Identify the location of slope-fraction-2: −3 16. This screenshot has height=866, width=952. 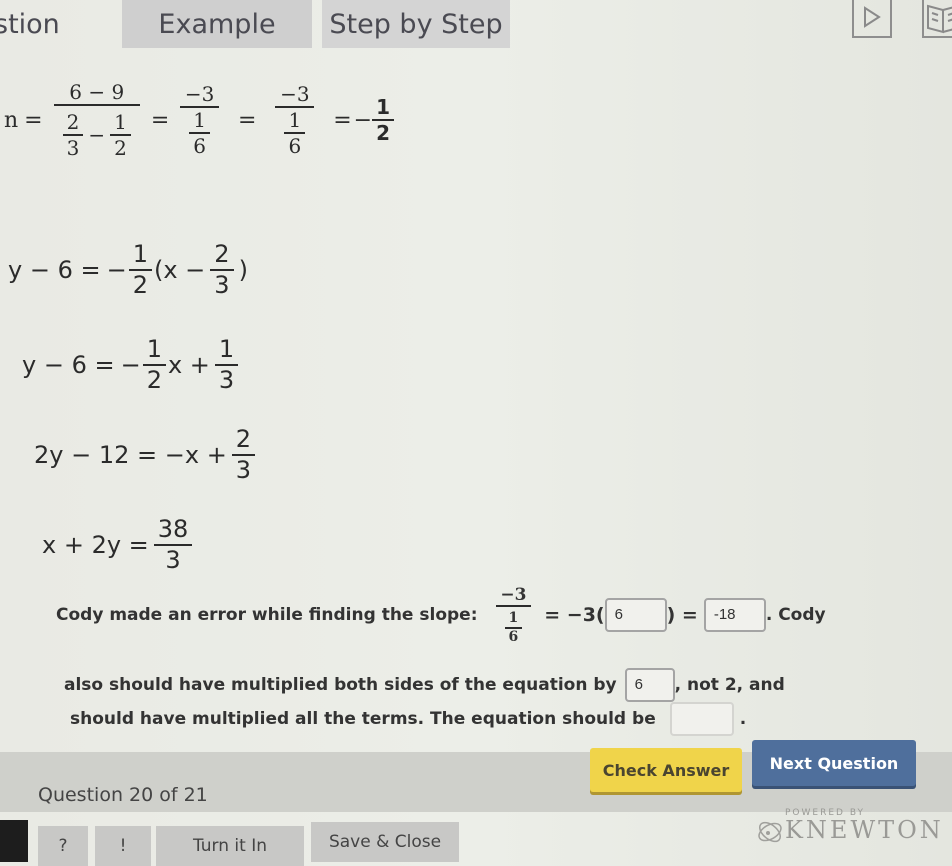
(200, 120).